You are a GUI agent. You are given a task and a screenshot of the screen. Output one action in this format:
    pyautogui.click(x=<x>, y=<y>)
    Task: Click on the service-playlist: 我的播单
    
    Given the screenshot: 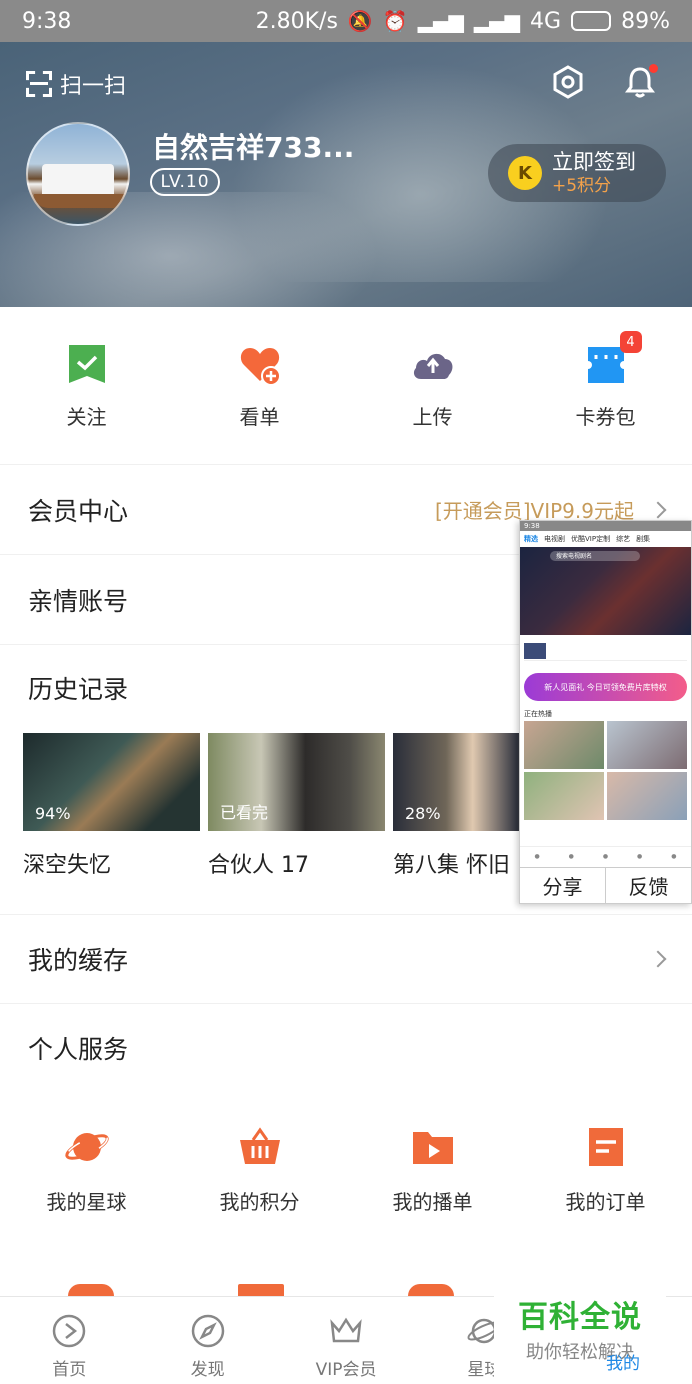 What is the action you would take?
    pyautogui.click(x=432, y=1169)
    